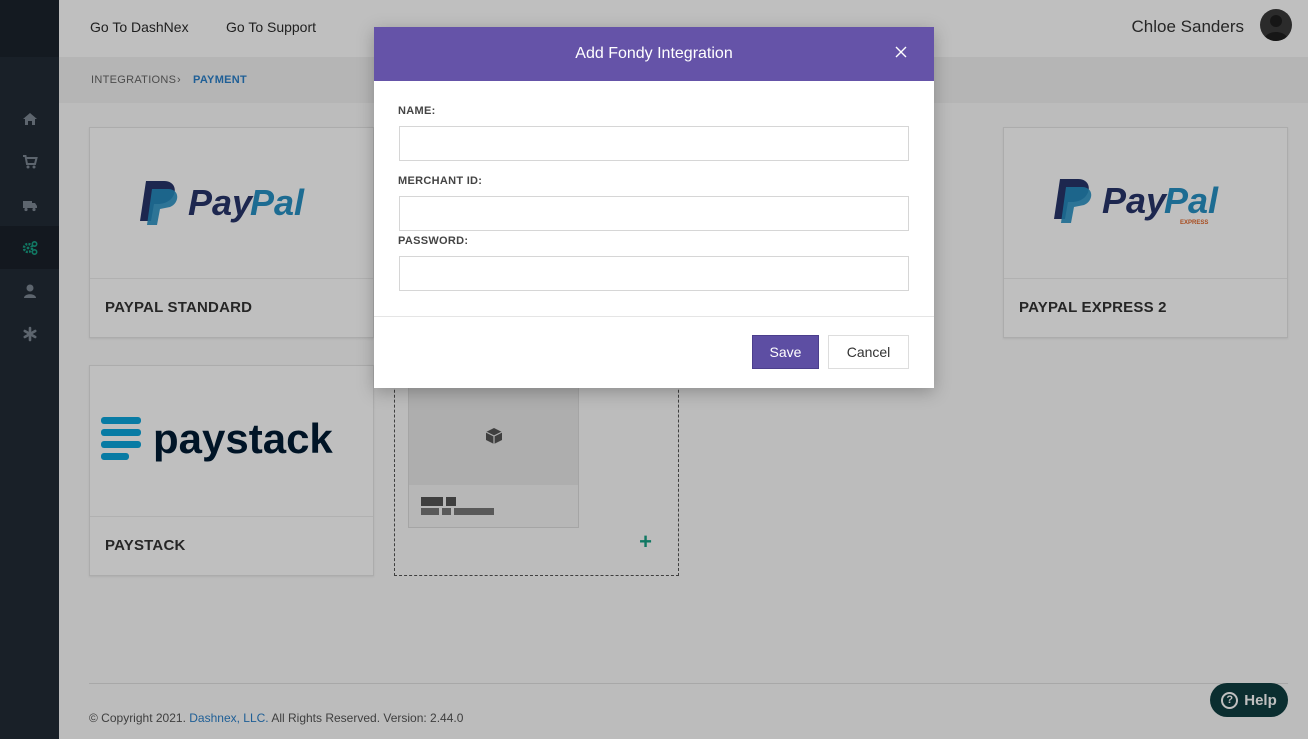 Image resolution: width=1308 pixels, height=739 pixels. I want to click on merchant-id-field, so click(654, 213).